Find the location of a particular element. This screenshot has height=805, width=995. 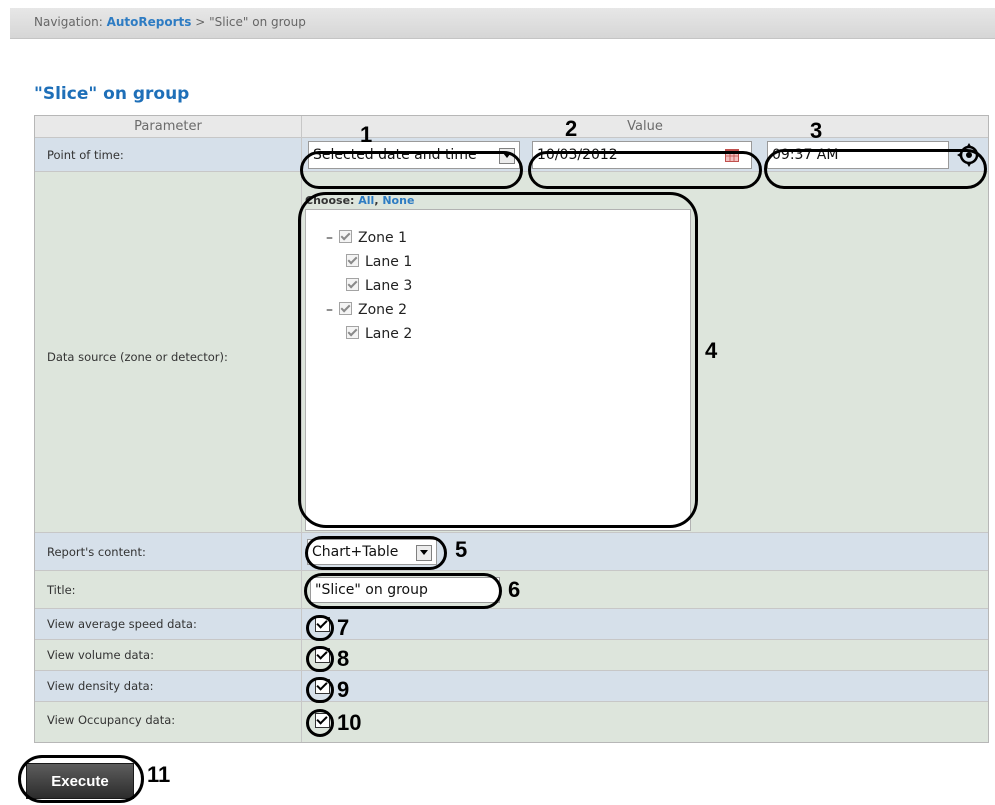

report-content-label: Report's content: is located at coordinates (96, 552).